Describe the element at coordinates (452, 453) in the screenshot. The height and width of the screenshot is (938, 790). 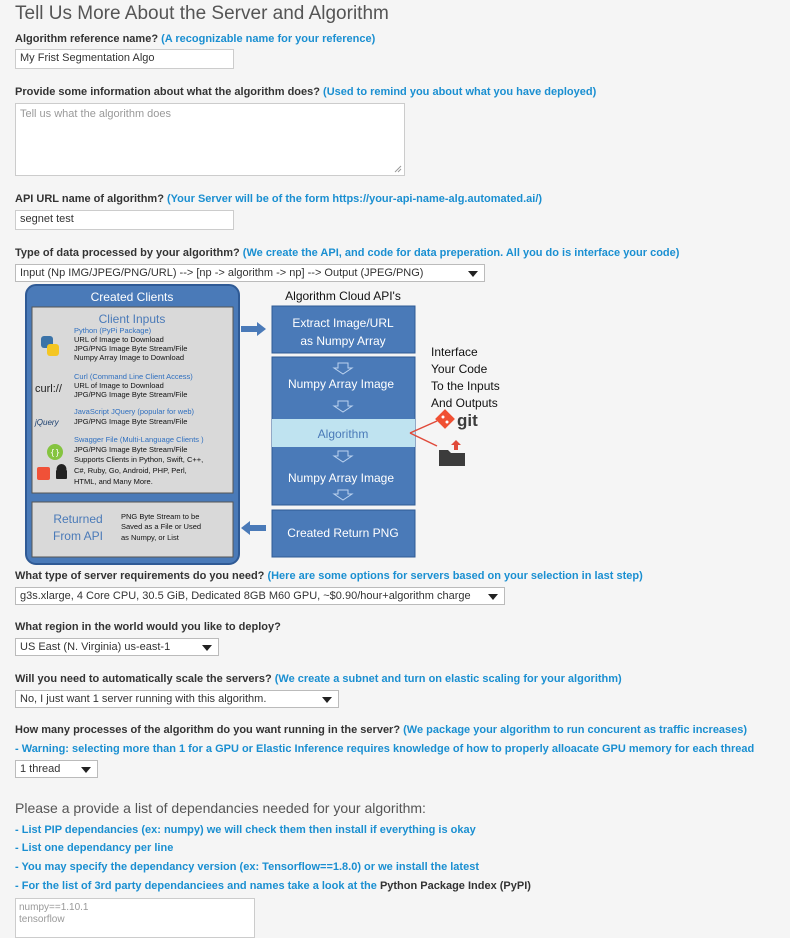
I see `folder-upload-icon` at that location.